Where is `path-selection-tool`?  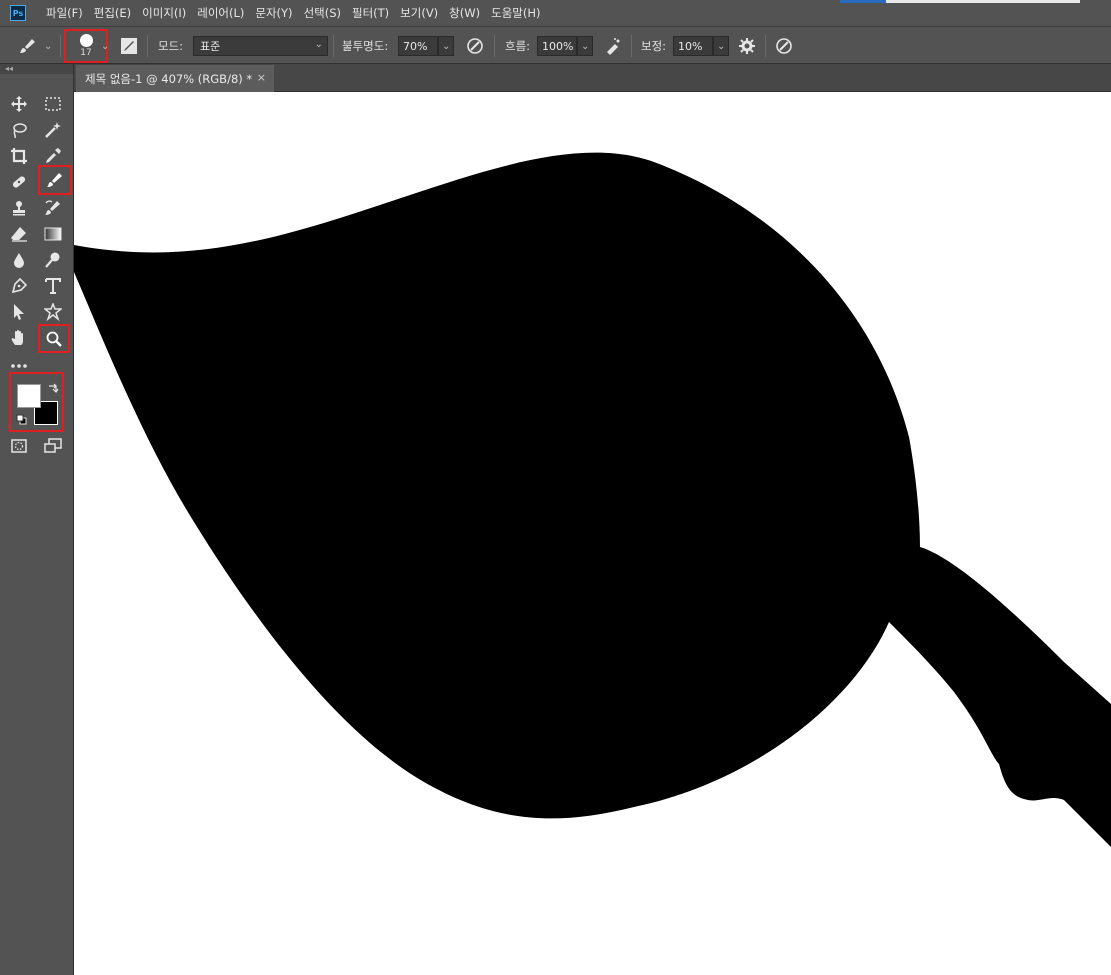 path-selection-tool is located at coordinates (19, 312).